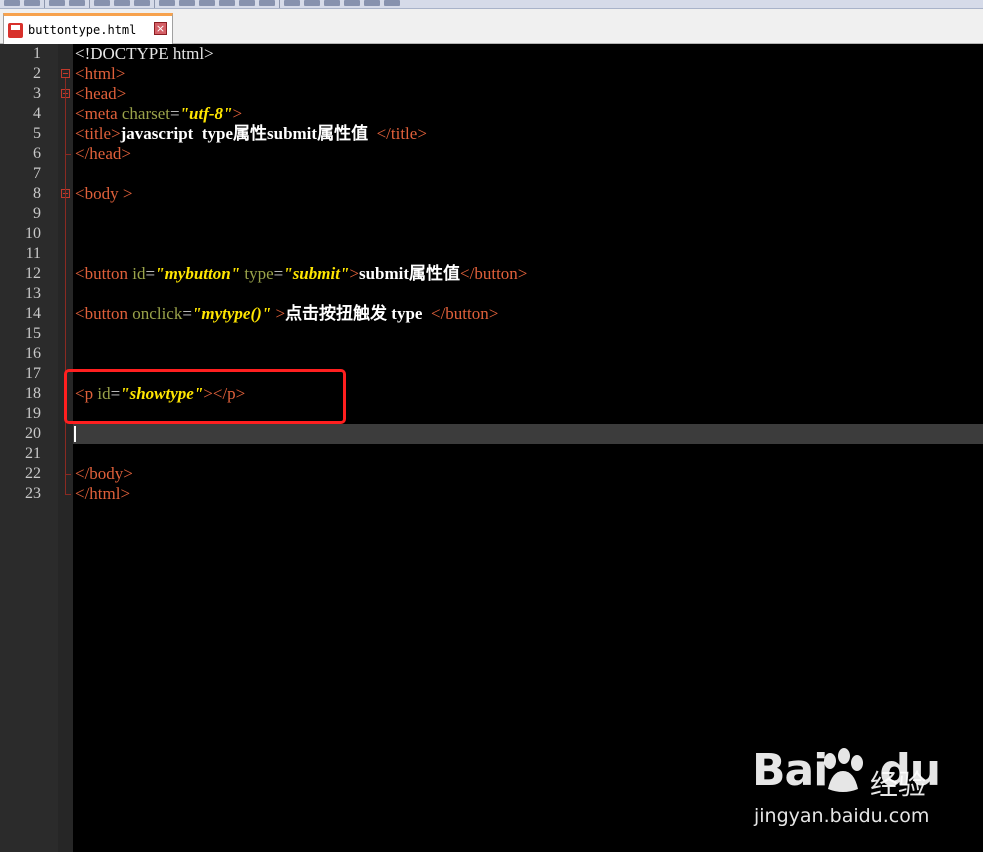 This screenshot has height=852, width=983. What do you see at coordinates (231, 313) in the screenshot?
I see `string: "mytype()"` at bounding box center [231, 313].